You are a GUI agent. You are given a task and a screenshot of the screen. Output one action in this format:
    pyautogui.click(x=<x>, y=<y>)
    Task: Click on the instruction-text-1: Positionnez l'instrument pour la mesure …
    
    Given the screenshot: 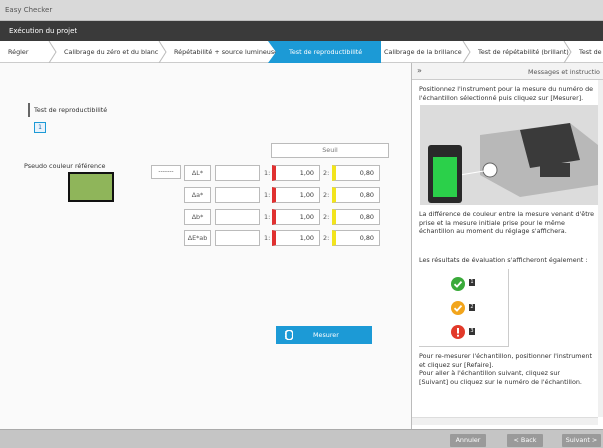 What is the action you would take?
    pyautogui.click(x=506, y=93)
    